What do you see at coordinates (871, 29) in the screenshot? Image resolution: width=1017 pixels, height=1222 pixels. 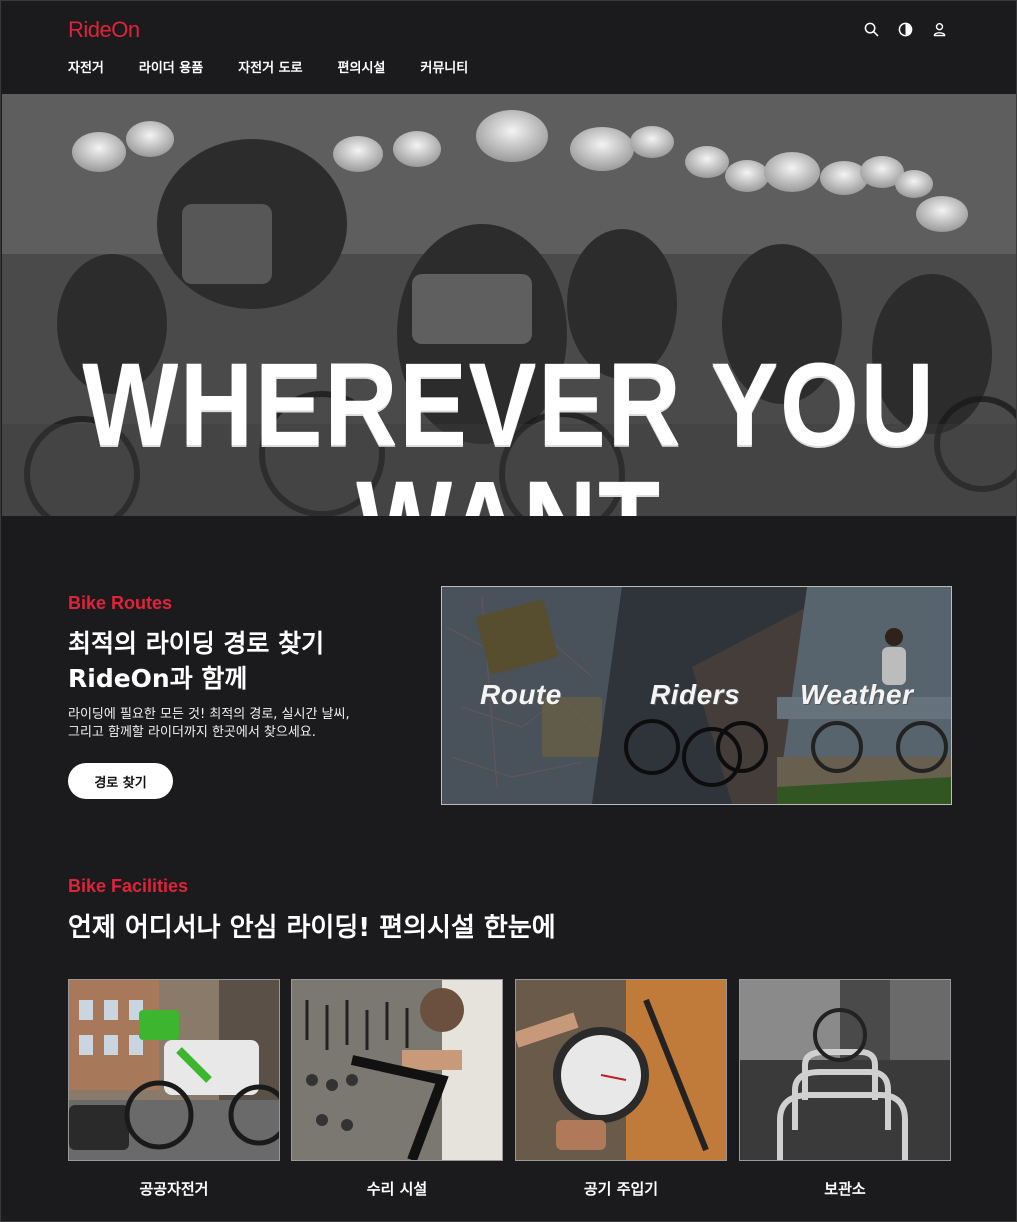 I see `search-icon` at bounding box center [871, 29].